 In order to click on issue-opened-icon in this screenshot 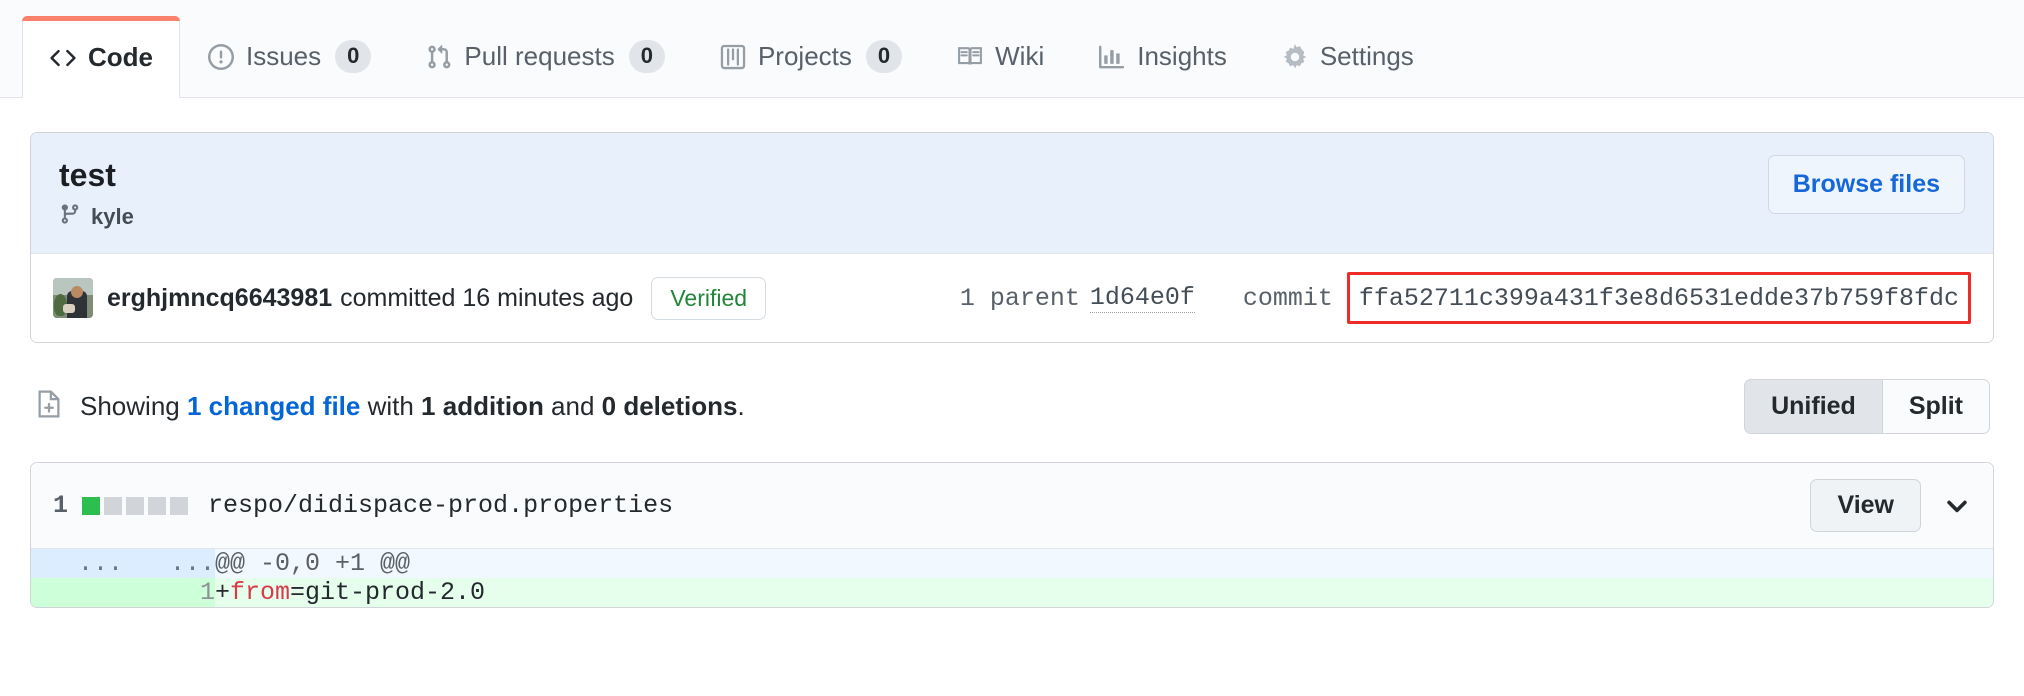, I will do `click(221, 56)`.